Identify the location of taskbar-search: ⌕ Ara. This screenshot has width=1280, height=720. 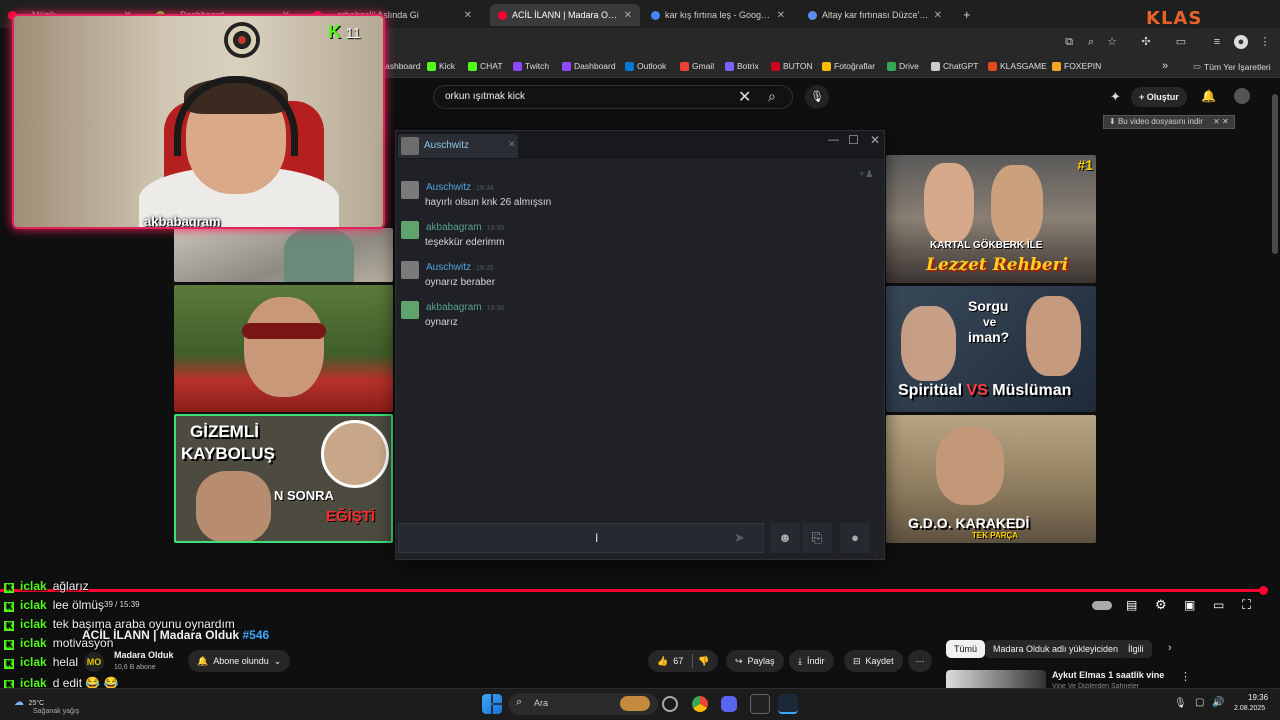
(583, 704).